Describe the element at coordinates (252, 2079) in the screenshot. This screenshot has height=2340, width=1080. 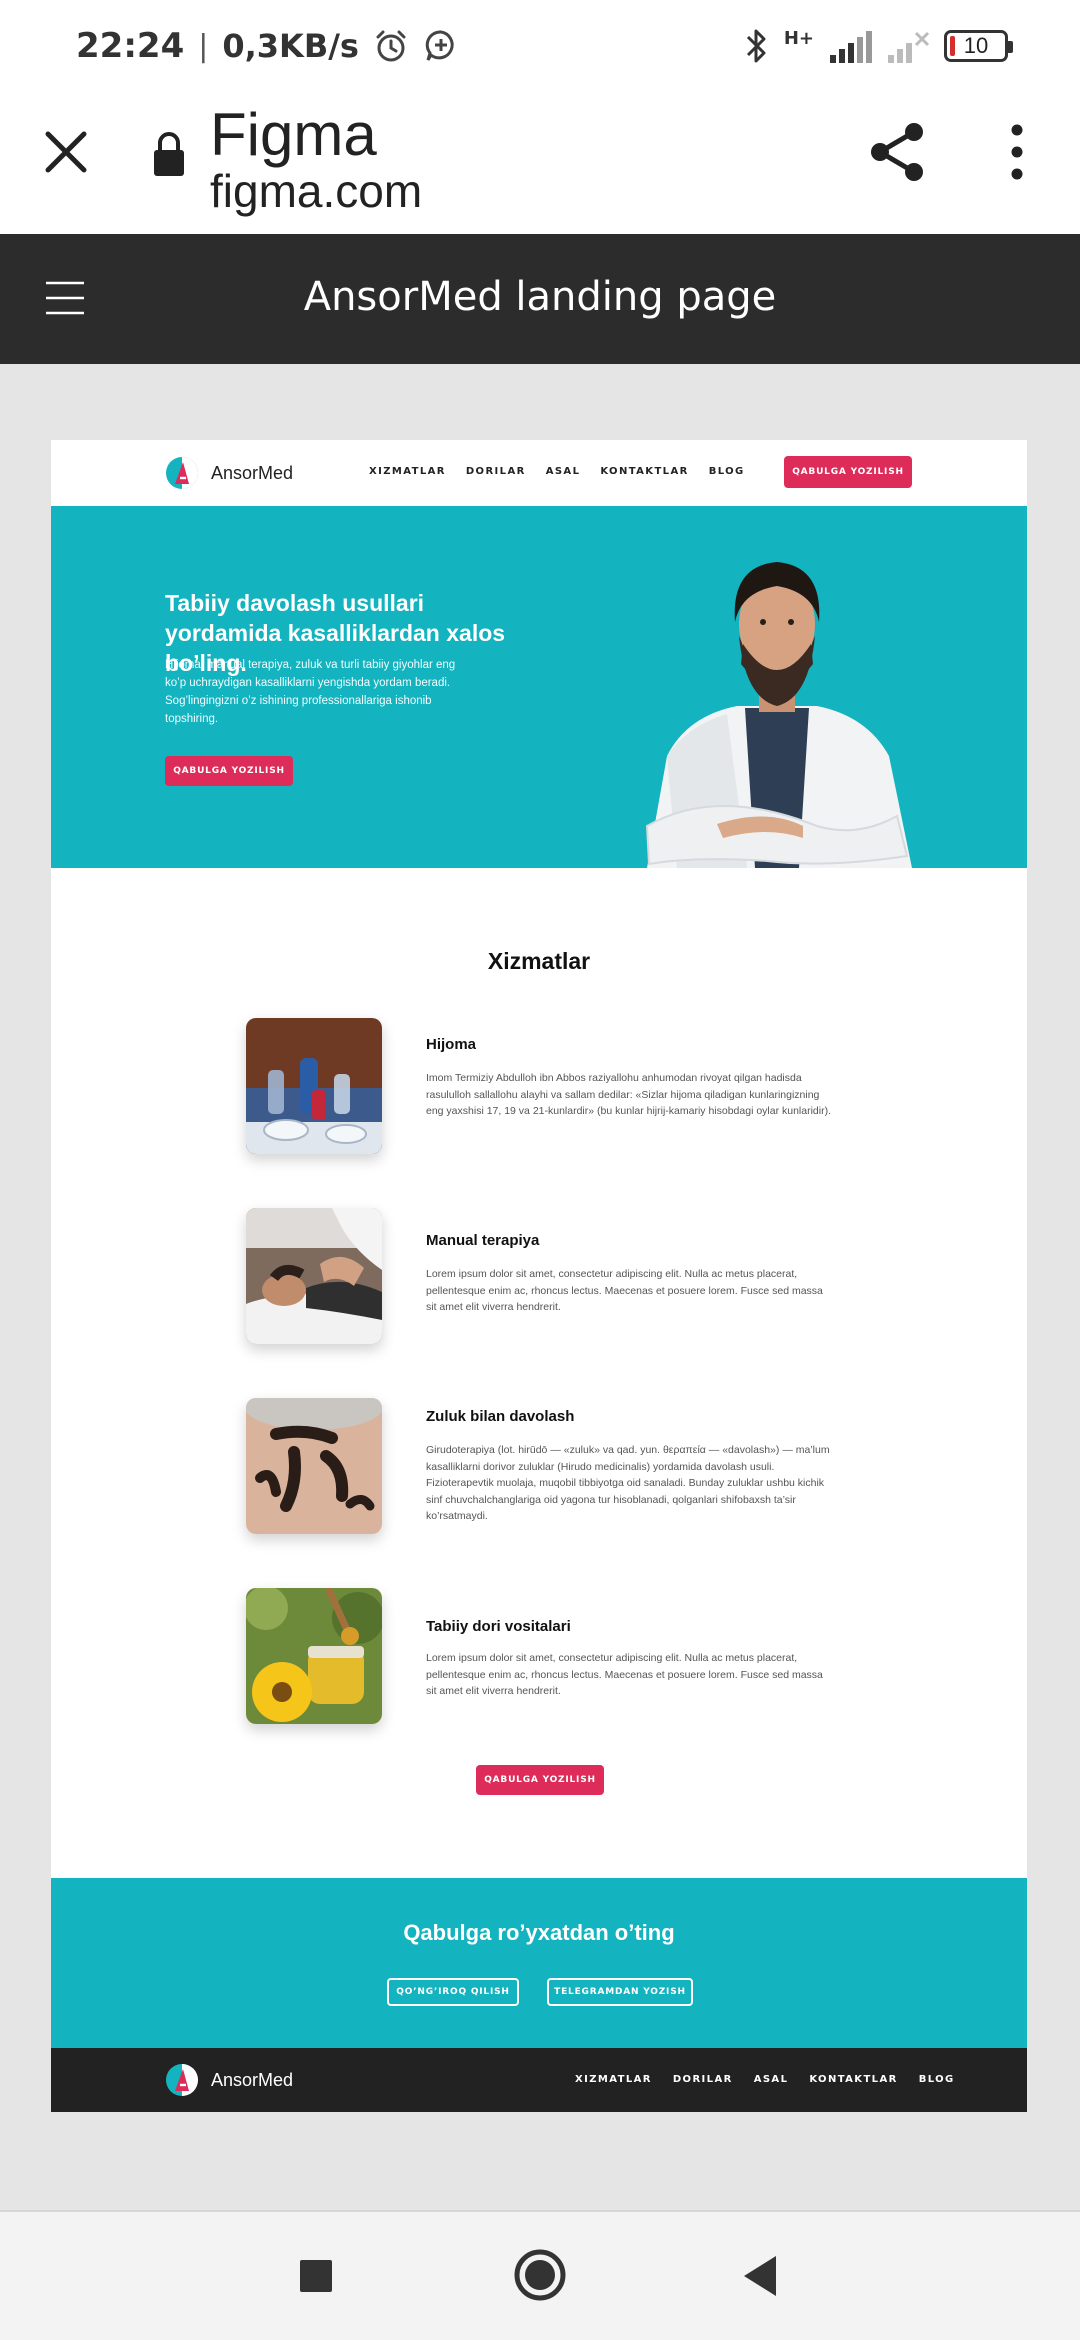
I see `footer-logo-text: AnsorMed` at that location.